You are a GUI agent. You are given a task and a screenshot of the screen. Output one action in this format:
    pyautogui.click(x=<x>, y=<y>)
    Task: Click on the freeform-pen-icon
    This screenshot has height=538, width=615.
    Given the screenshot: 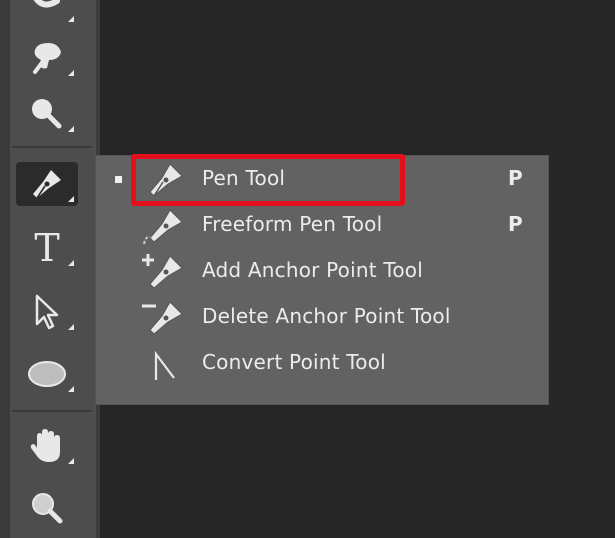 What is the action you would take?
    pyautogui.click(x=165, y=228)
    